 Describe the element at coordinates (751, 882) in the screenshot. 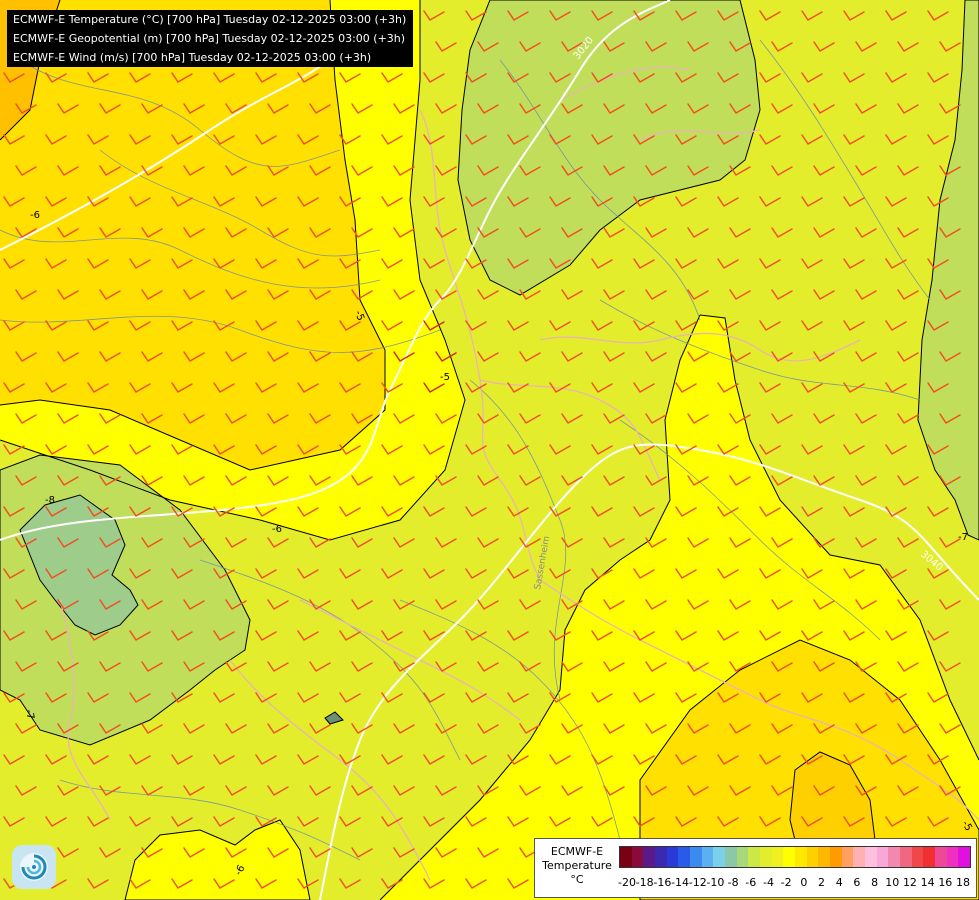

I see `legend-tick: -6` at that location.